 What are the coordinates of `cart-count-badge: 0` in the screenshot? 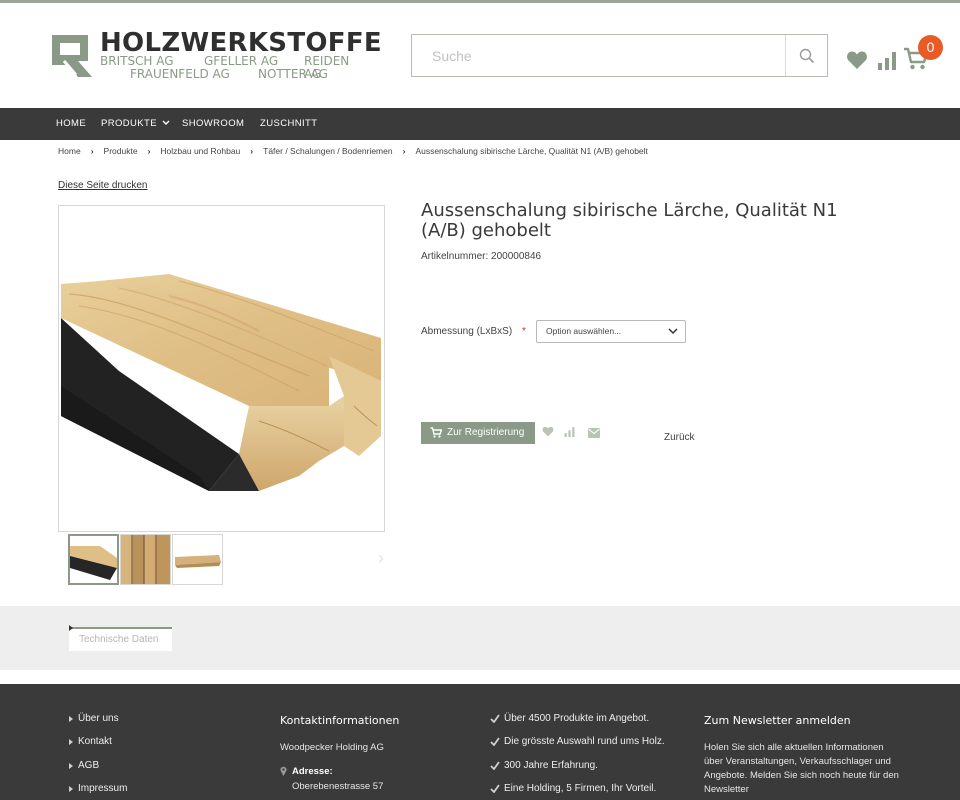 It's located at (930, 47).